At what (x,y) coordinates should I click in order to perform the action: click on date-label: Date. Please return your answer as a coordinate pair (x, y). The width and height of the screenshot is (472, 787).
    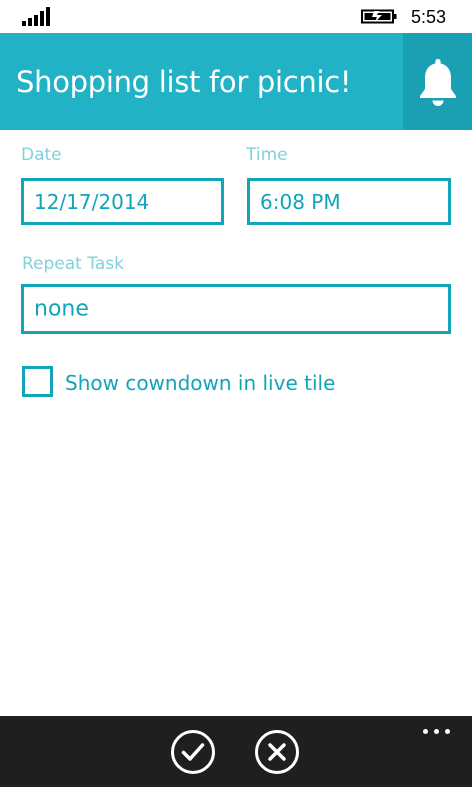
    Looking at the image, I should click on (41, 155).